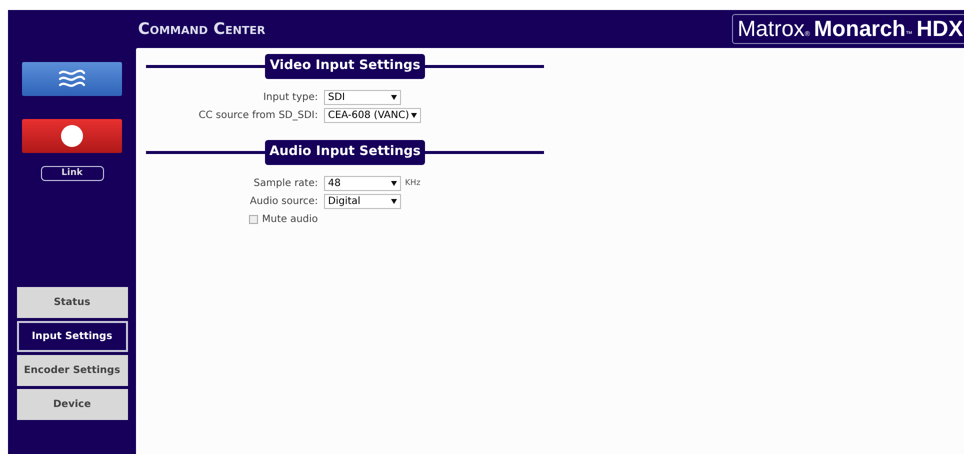 This screenshot has width=964, height=454. I want to click on record-icon, so click(72, 136).